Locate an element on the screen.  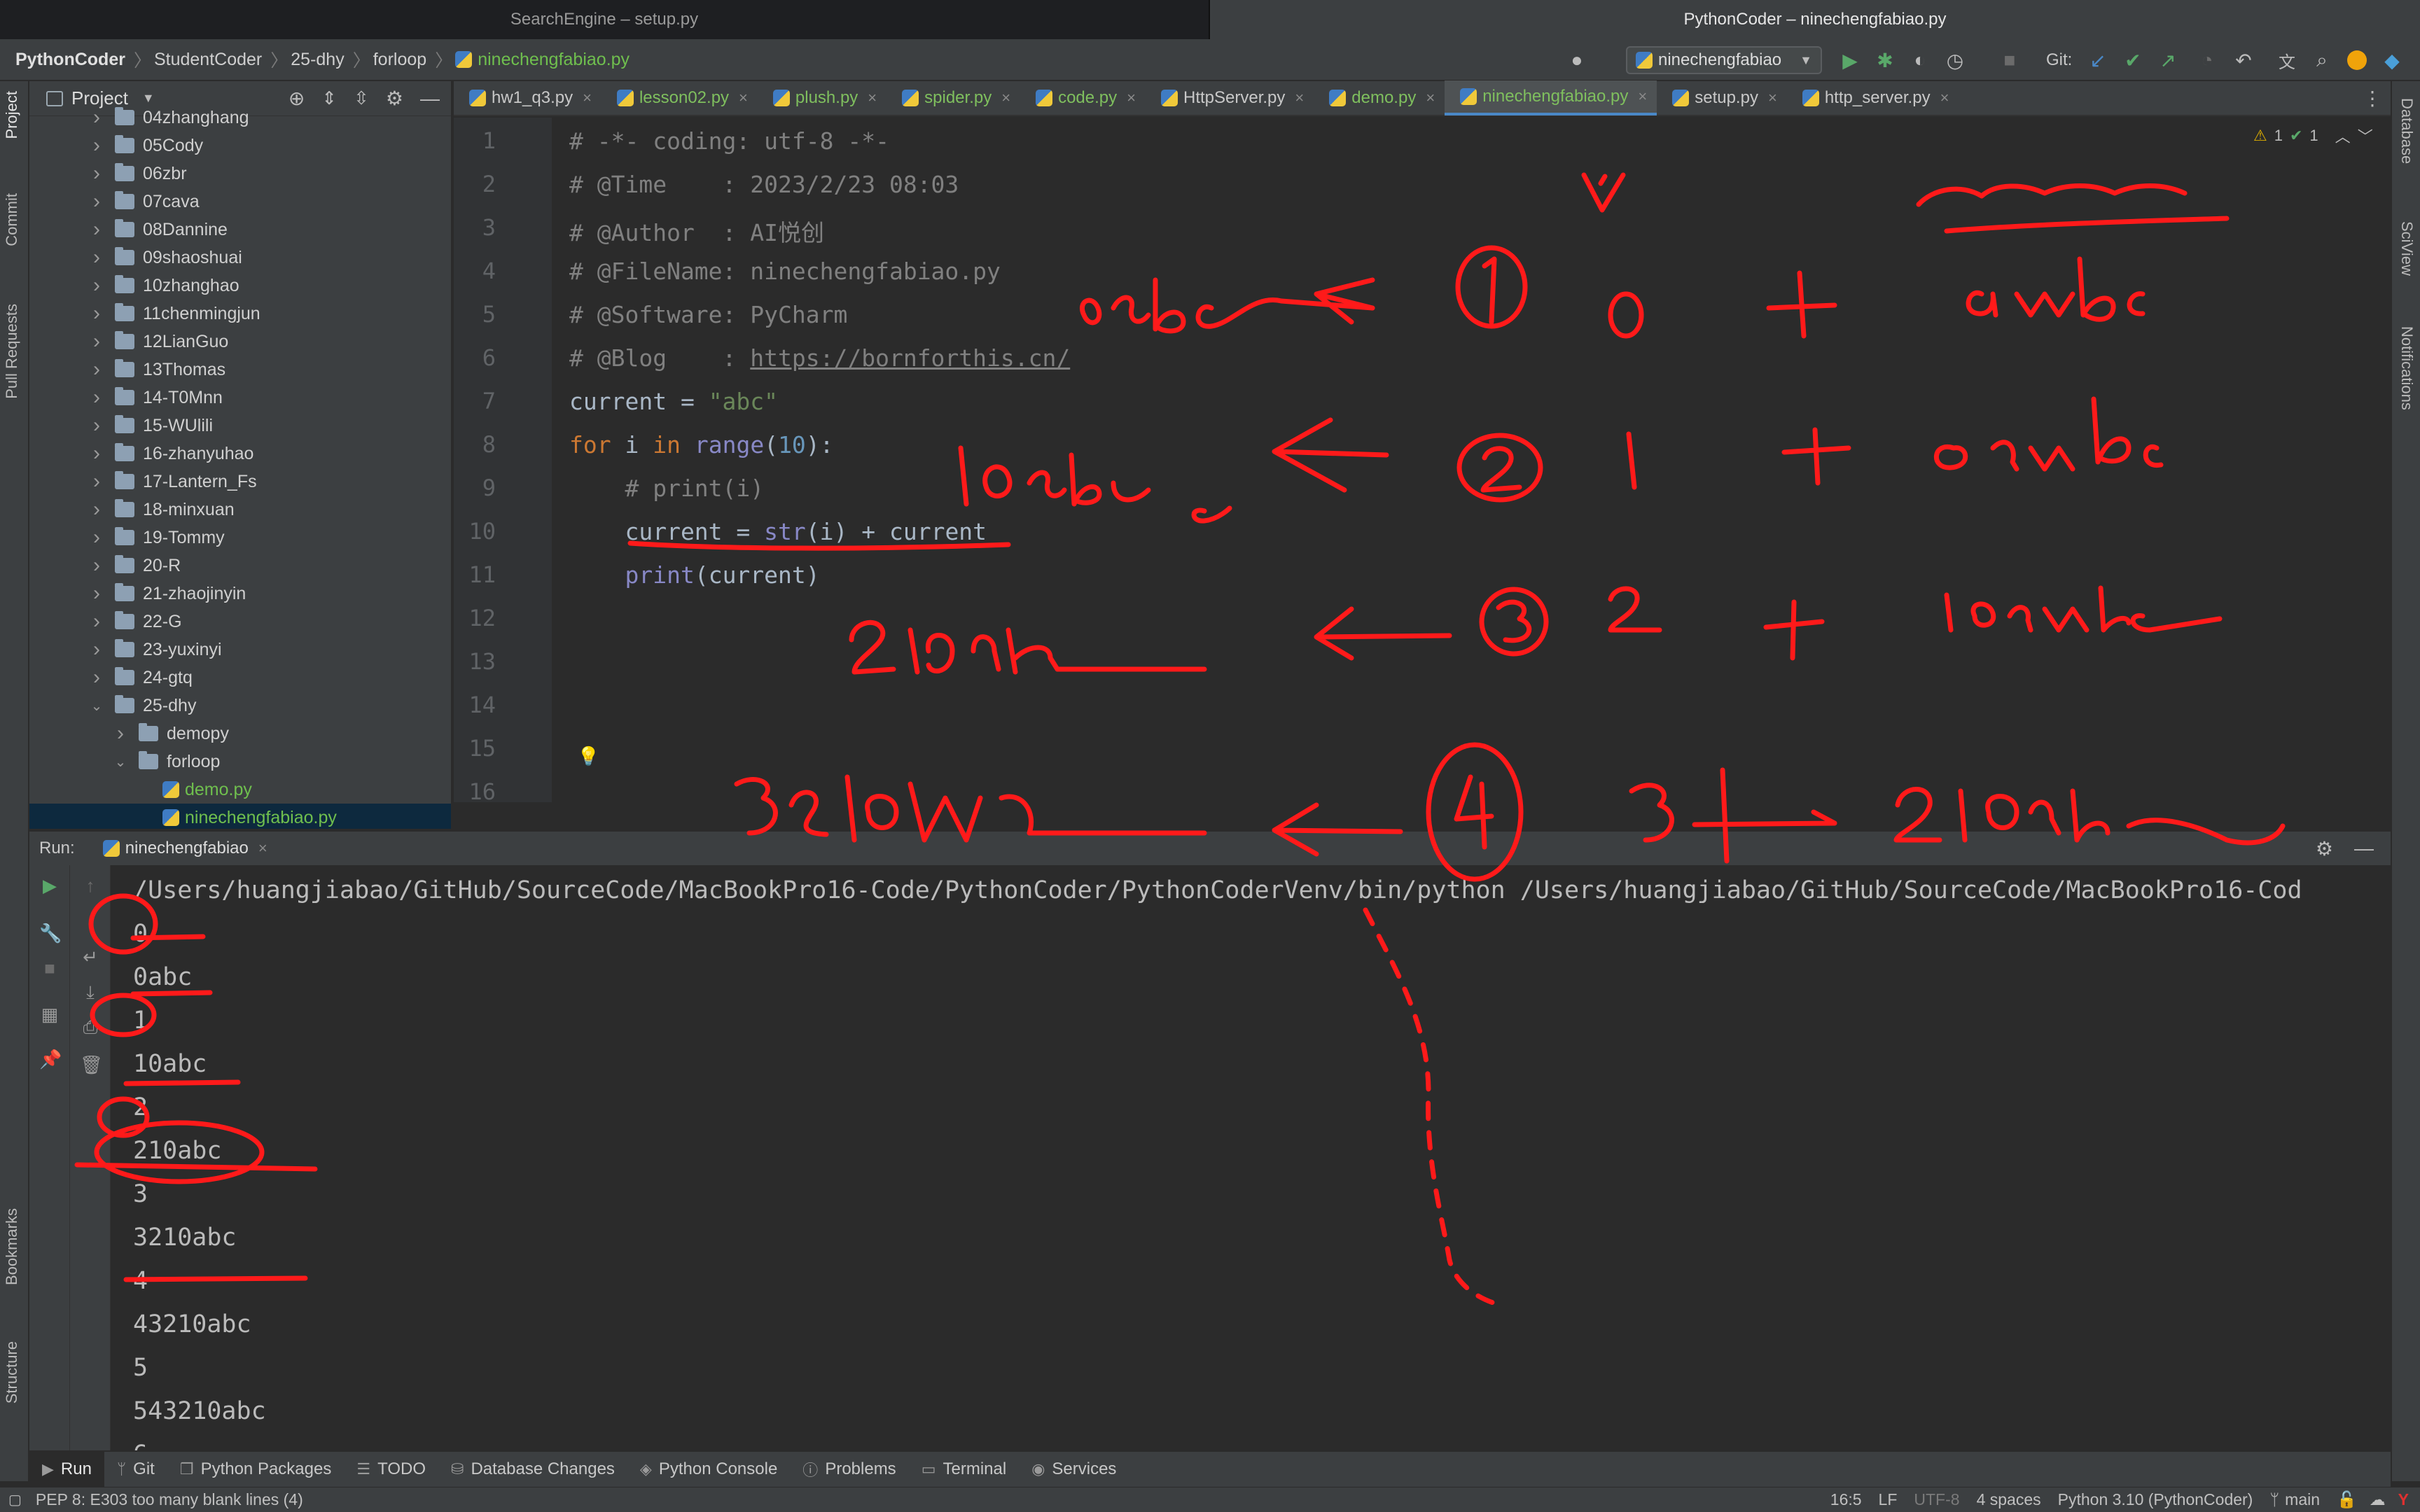
git-commit-icon: ✔ is located at coordinates (2133, 60).